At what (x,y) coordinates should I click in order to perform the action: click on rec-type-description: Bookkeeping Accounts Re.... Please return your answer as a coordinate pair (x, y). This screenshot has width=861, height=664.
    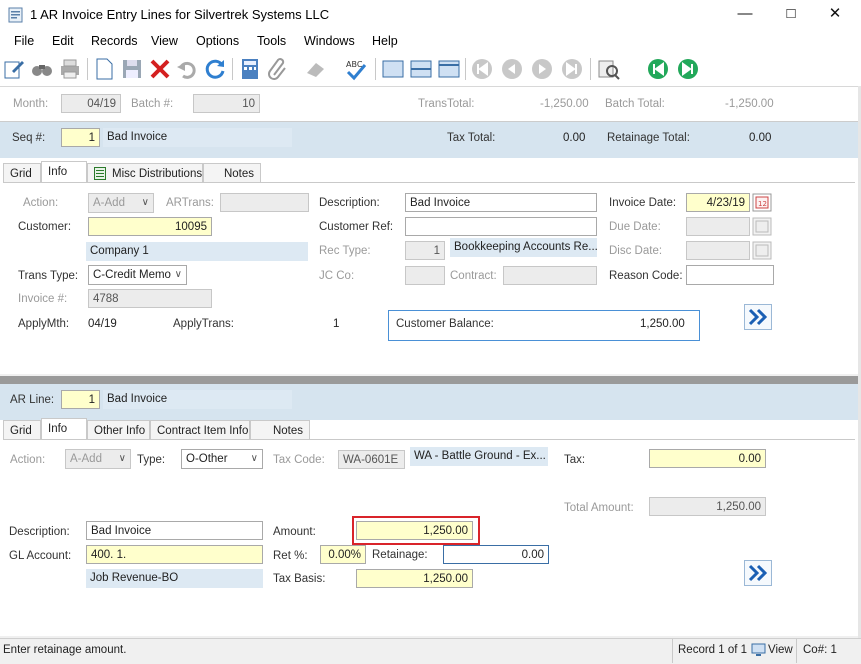
    Looking at the image, I should click on (523, 247).